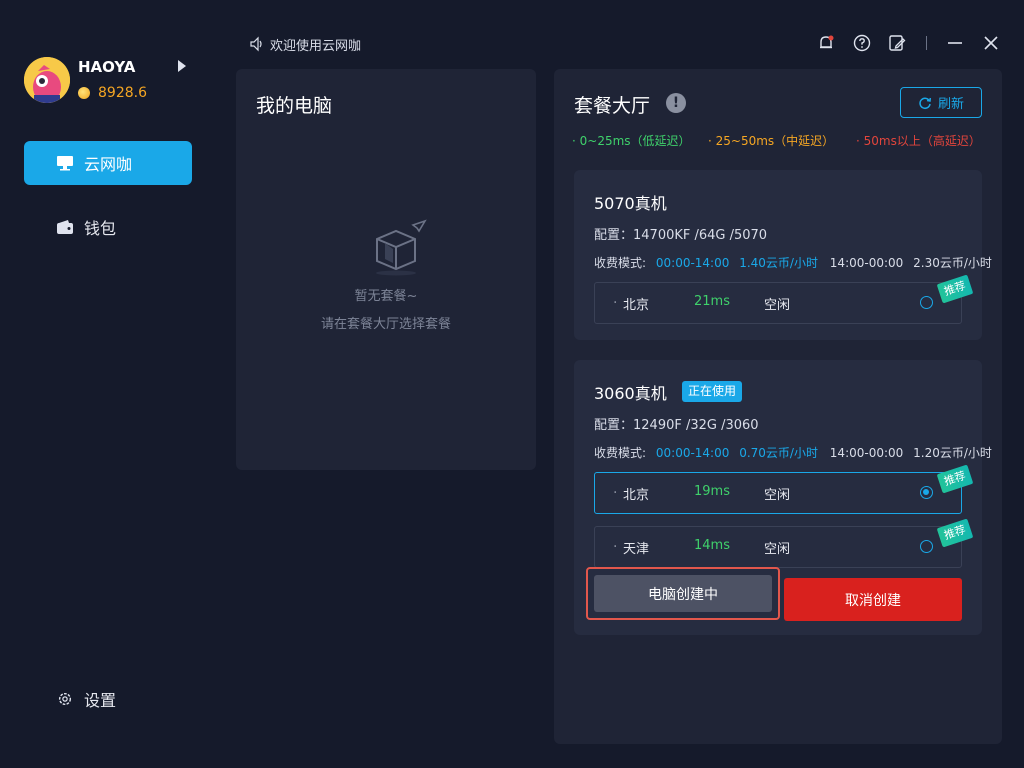 The image size is (1024, 768). Describe the element at coordinates (106, 67) in the screenshot. I see `username: HAOYA` at that location.